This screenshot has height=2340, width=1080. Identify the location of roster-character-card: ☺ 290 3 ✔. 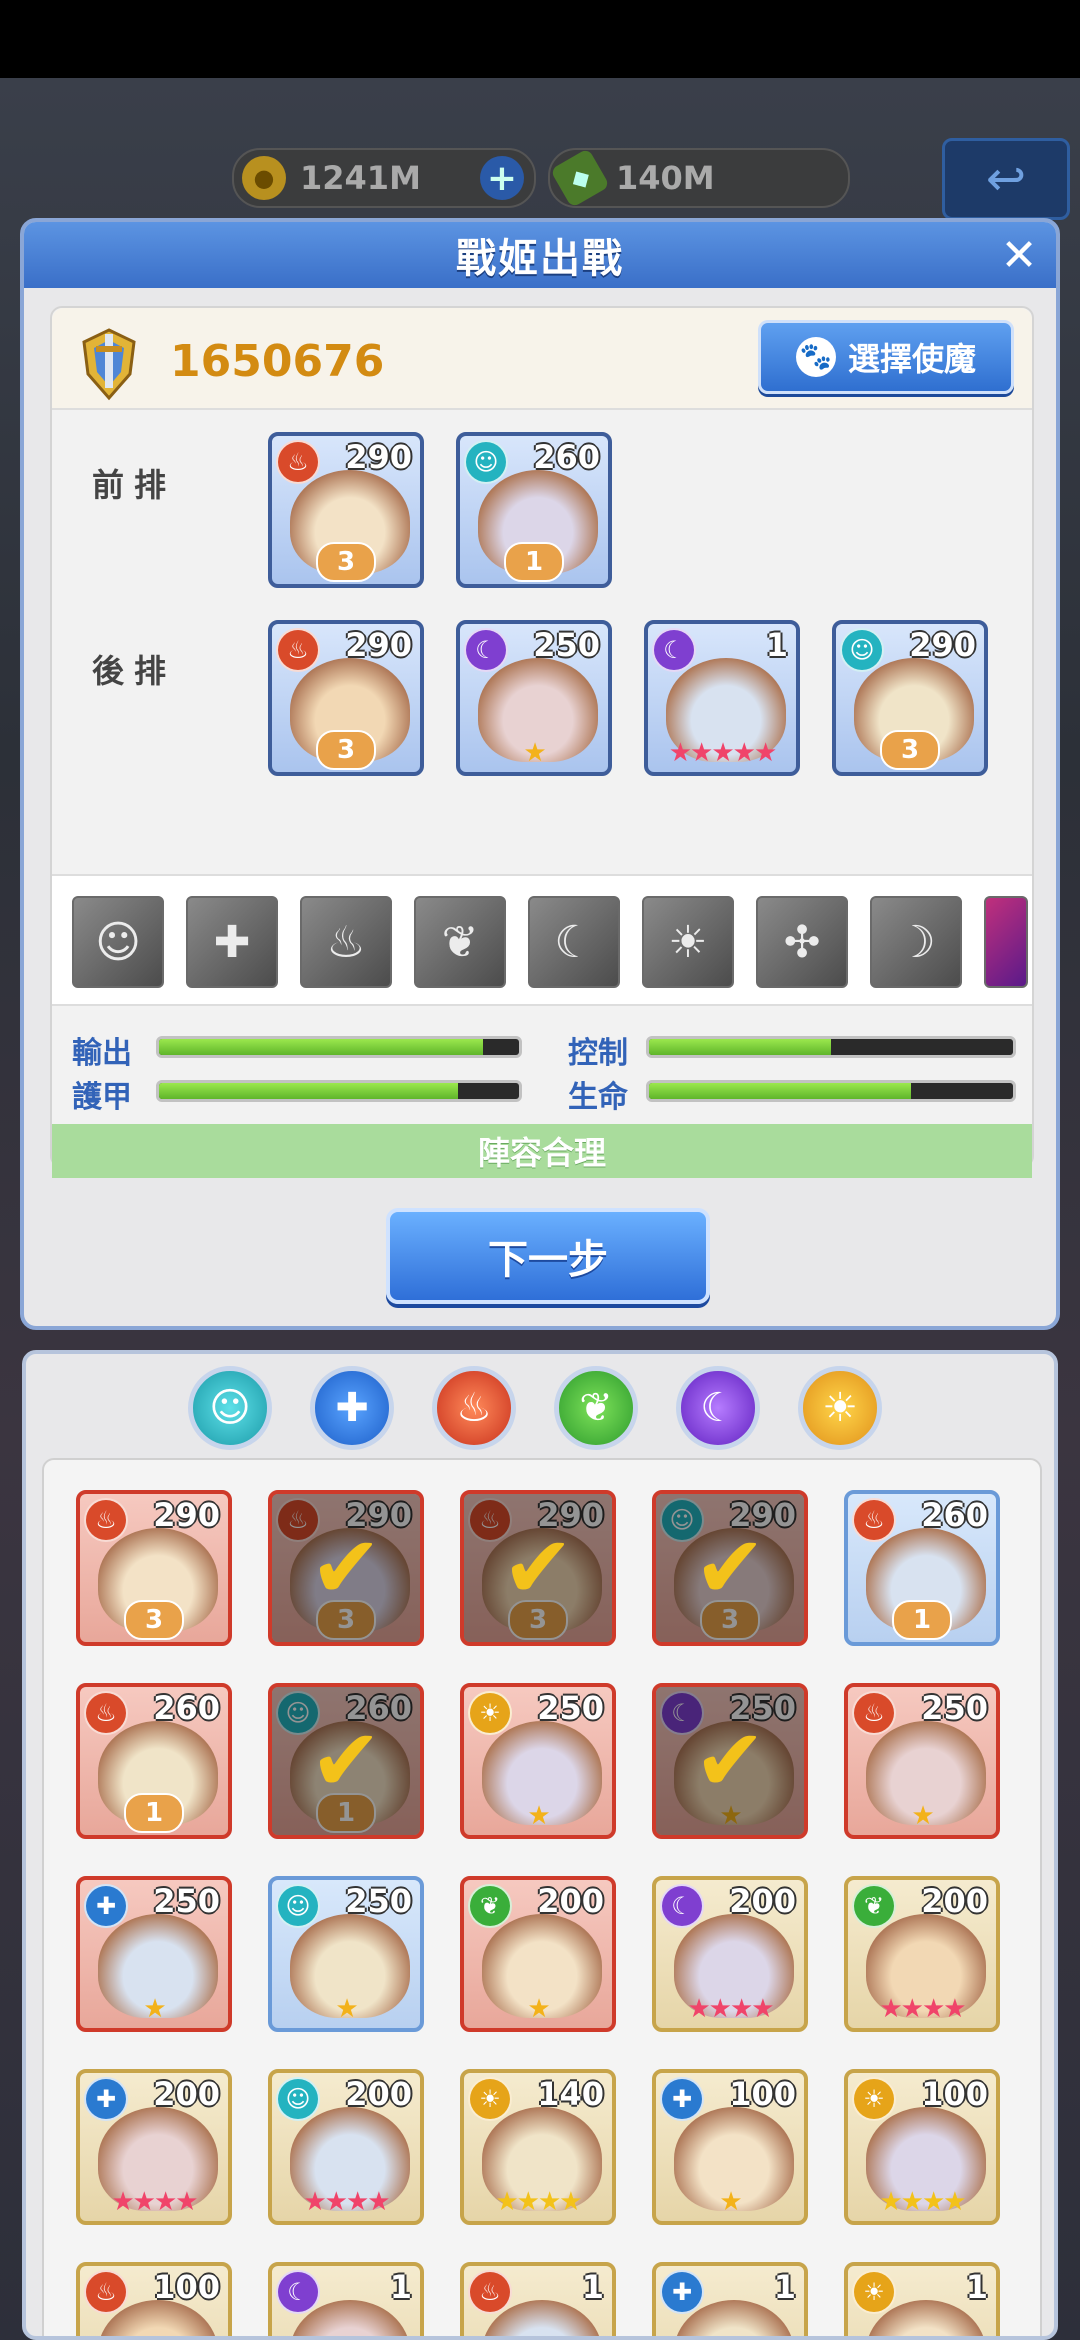
(730, 1568).